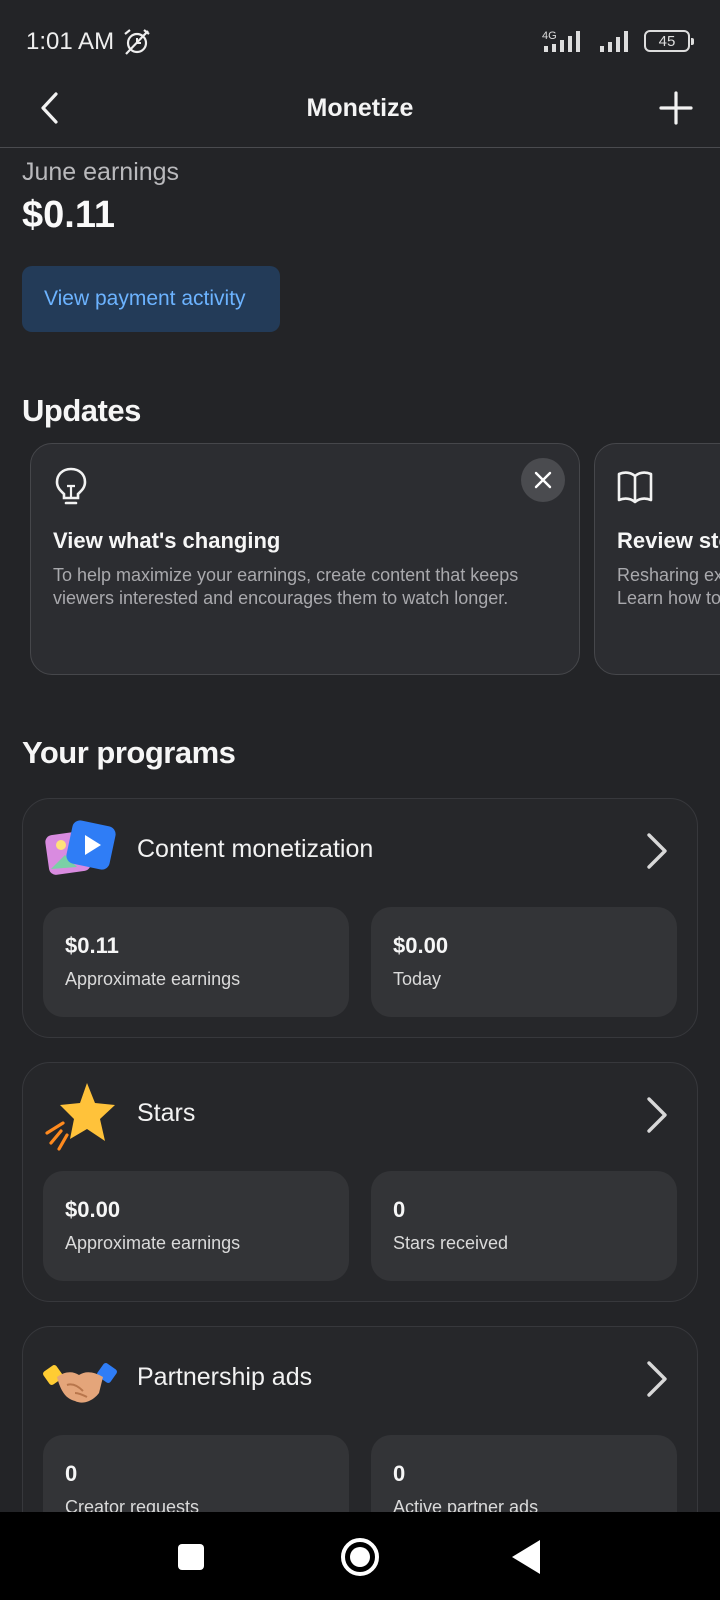  I want to click on svg-text: 4G, so click(549, 36).